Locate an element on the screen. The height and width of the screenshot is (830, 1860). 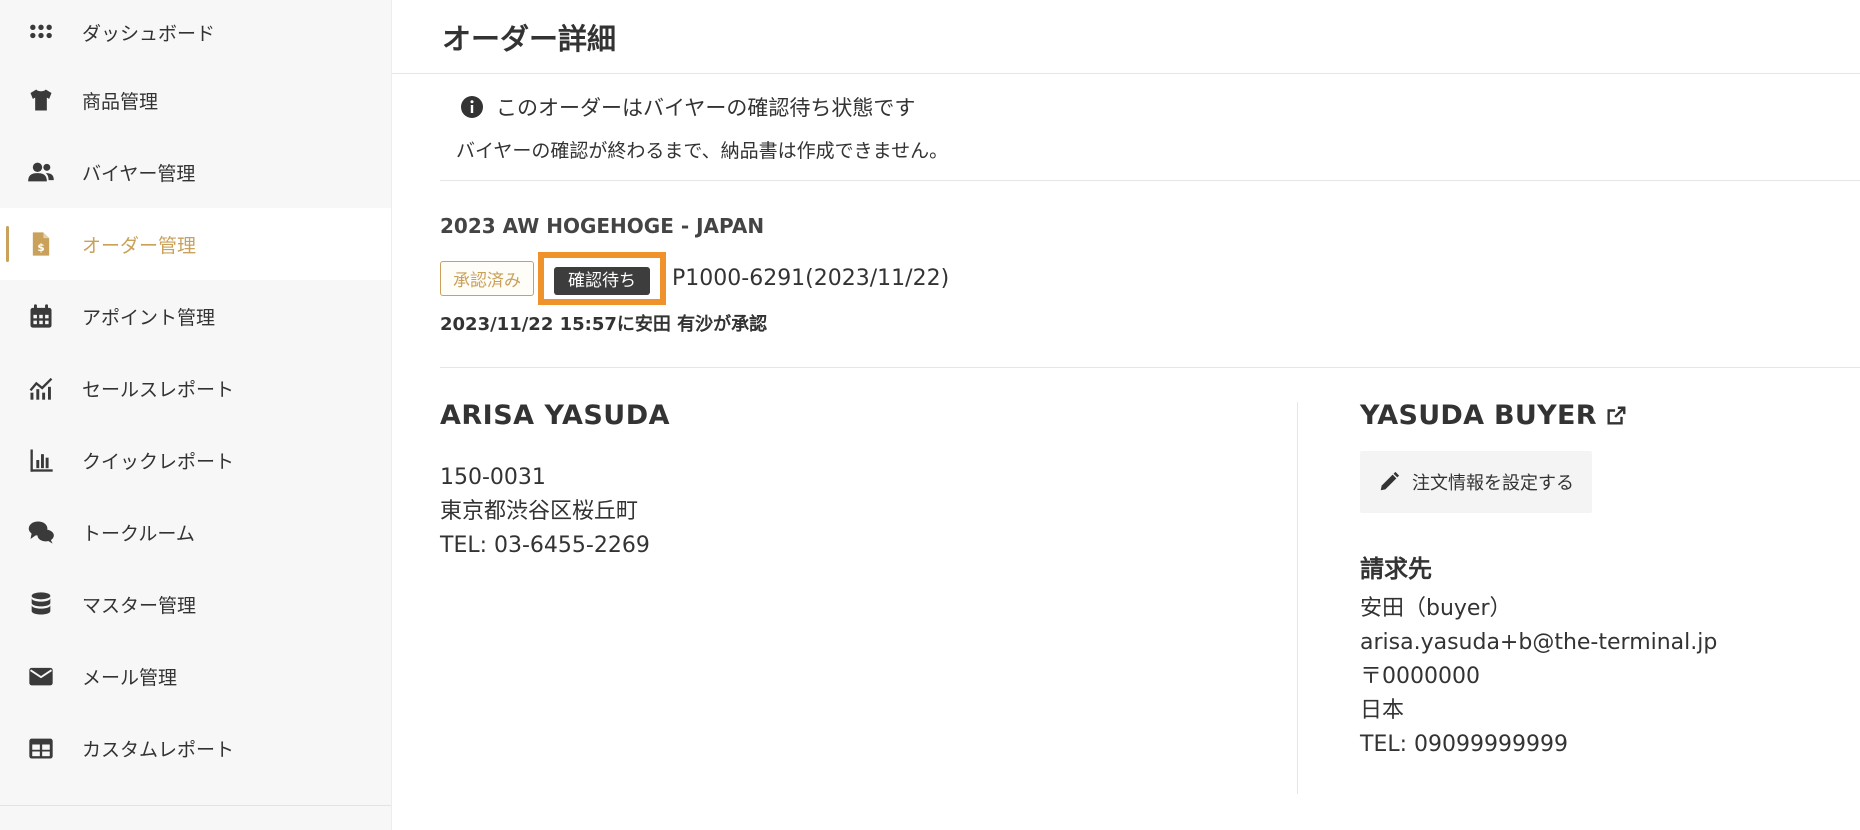
sidebar-item-label: オーダー管理 is located at coordinates (139, 245).